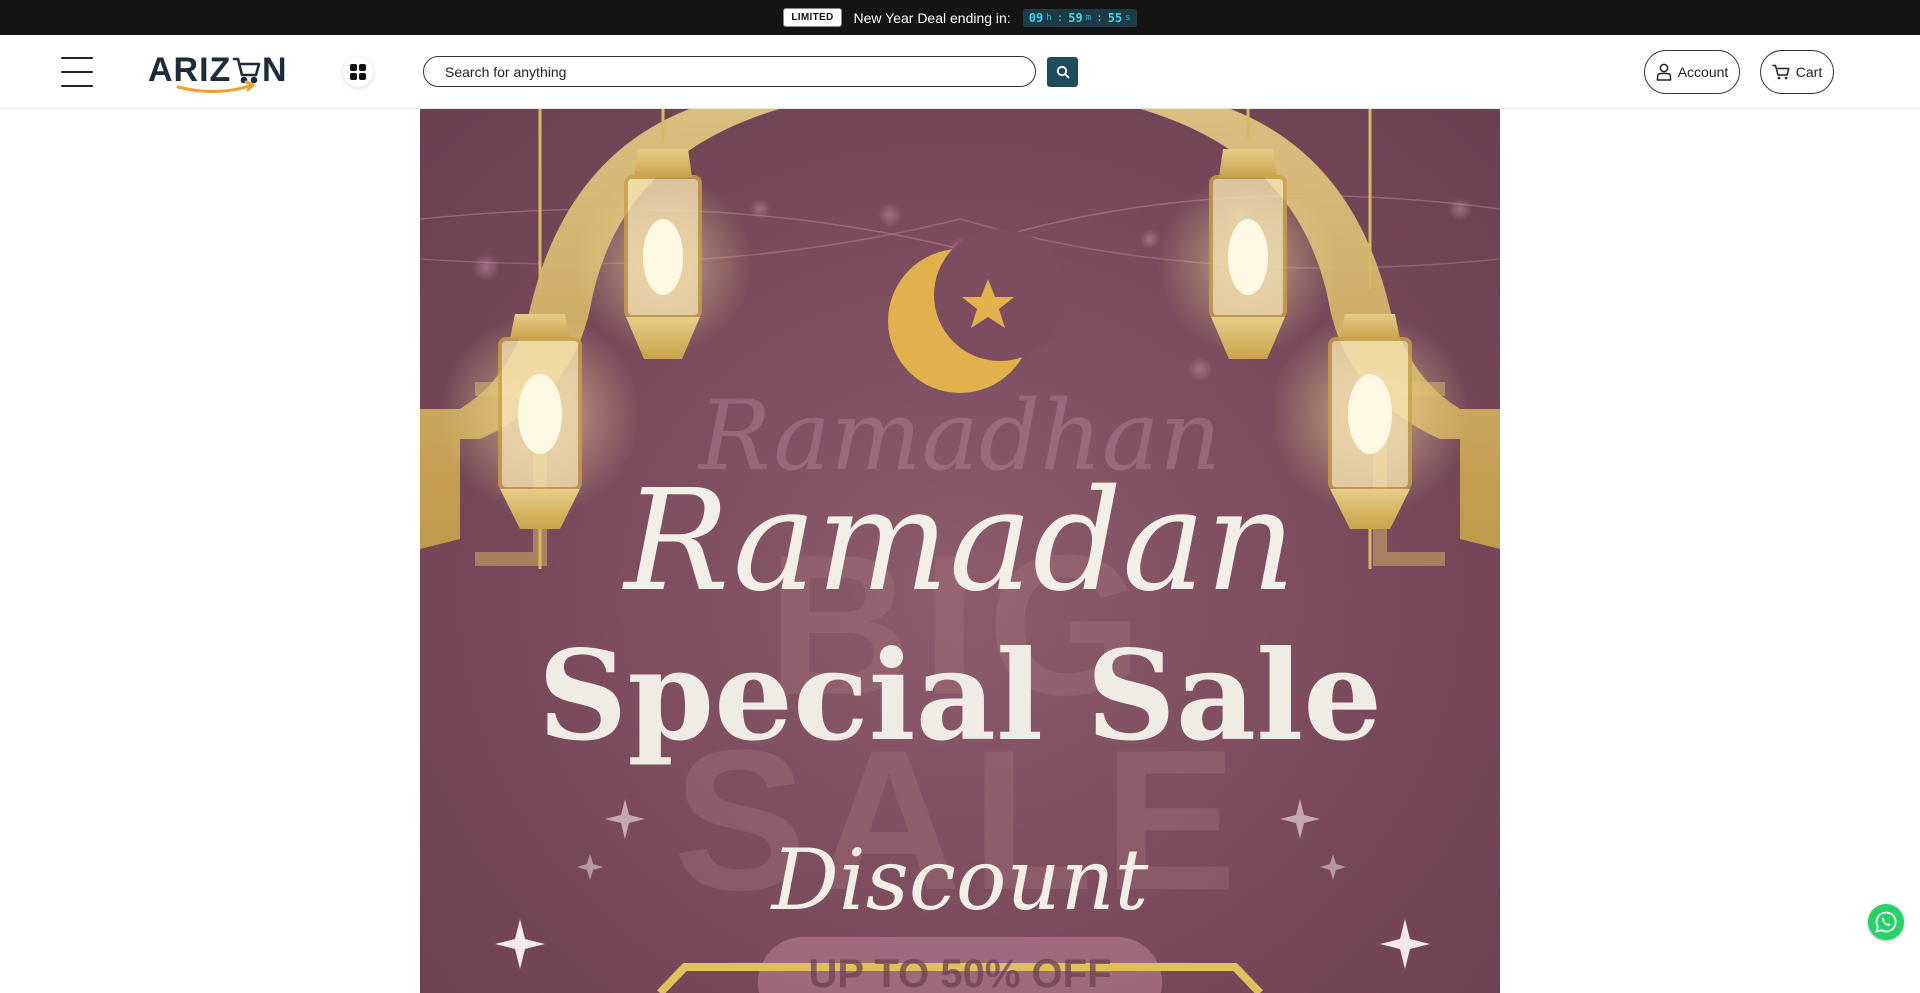 The height and width of the screenshot is (993, 1920). What do you see at coordinates (1049, 17) in the screenshot?
I see `countdown-hours-unit: h` at bounding box center [1049, 17].